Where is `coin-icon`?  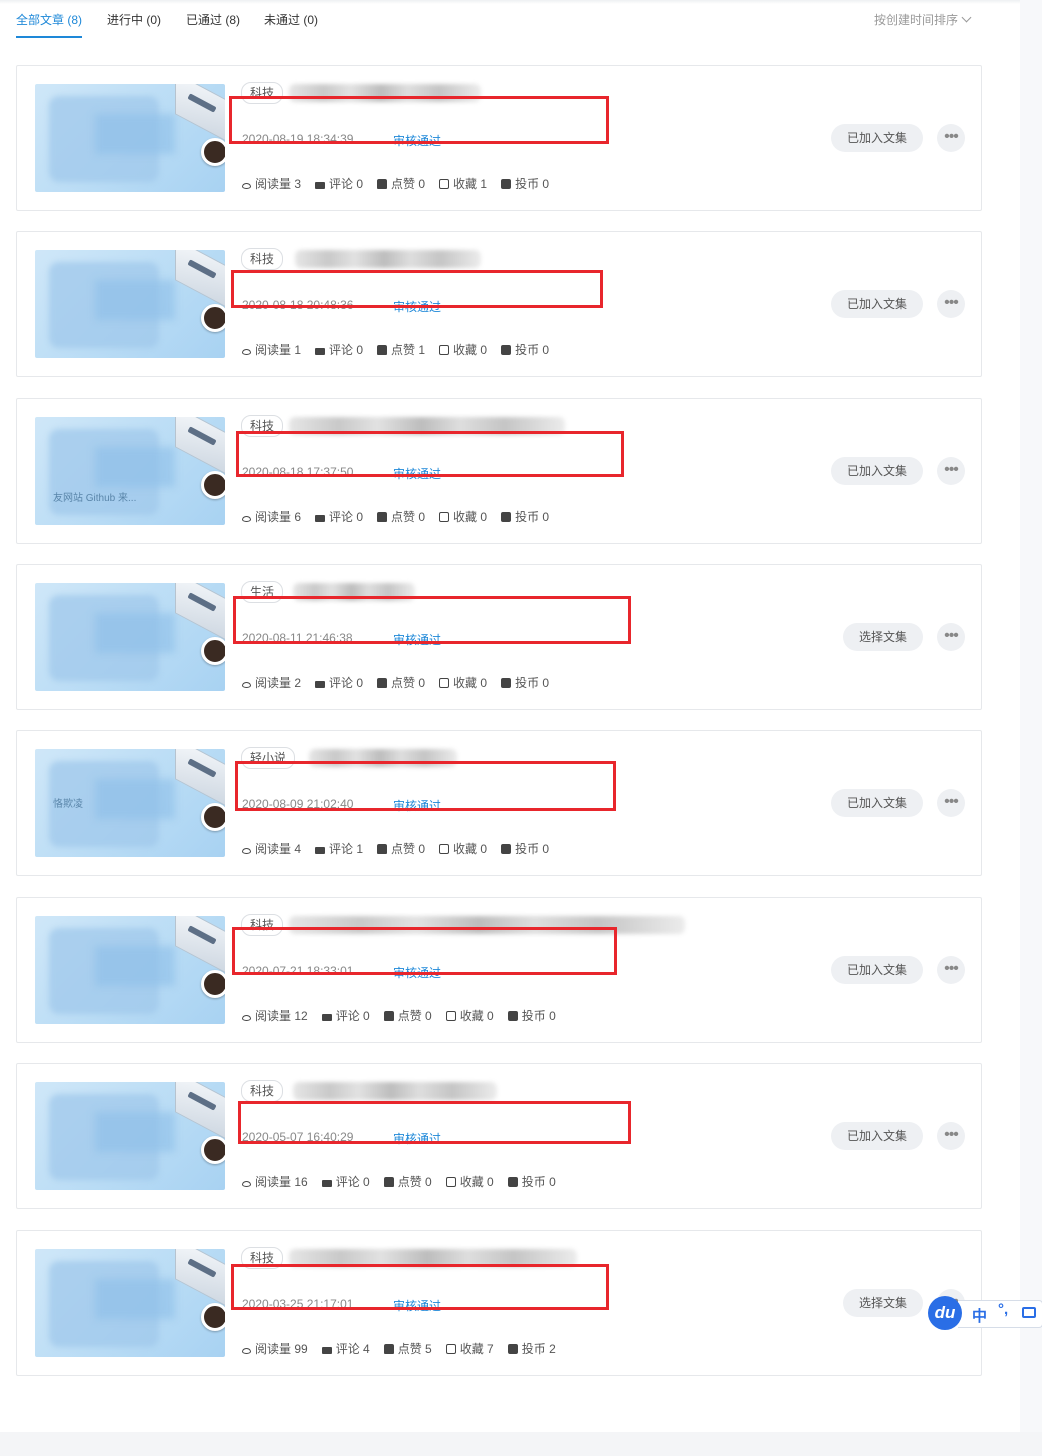
coin-icon is located at coordinates (512, 1182).